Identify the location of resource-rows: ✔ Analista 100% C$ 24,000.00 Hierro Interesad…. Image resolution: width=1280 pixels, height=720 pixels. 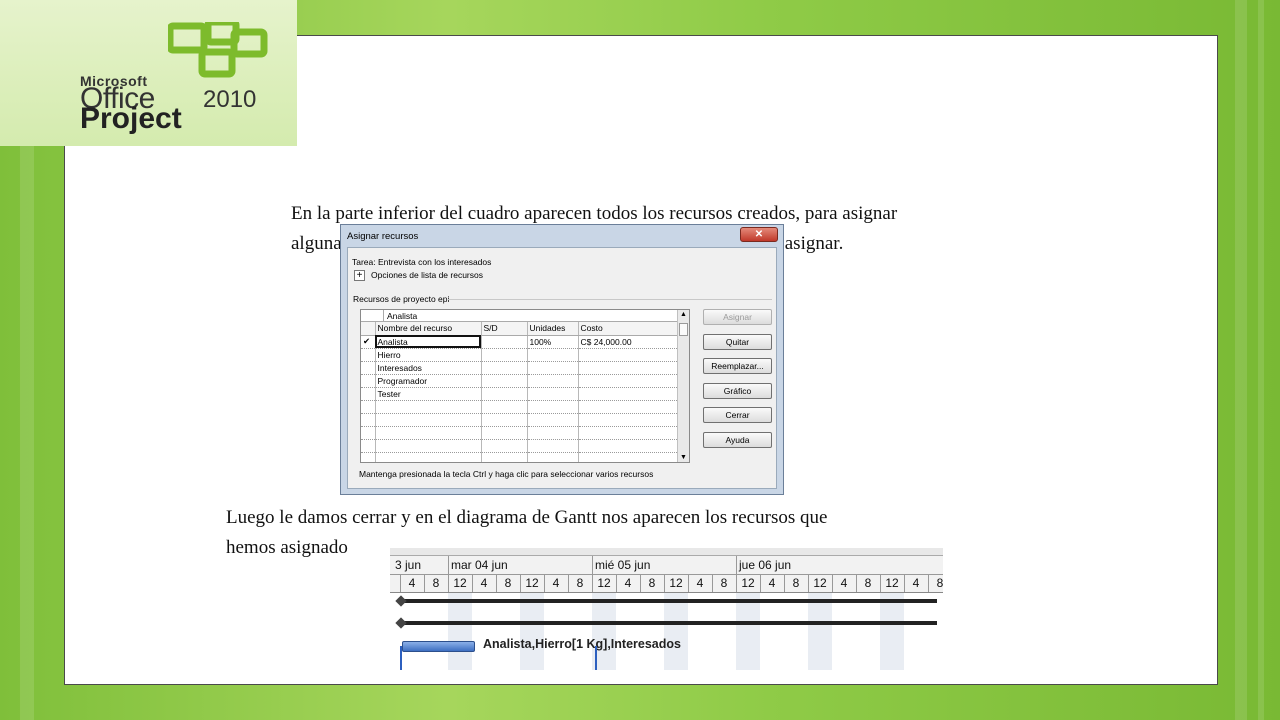
(520, 398).